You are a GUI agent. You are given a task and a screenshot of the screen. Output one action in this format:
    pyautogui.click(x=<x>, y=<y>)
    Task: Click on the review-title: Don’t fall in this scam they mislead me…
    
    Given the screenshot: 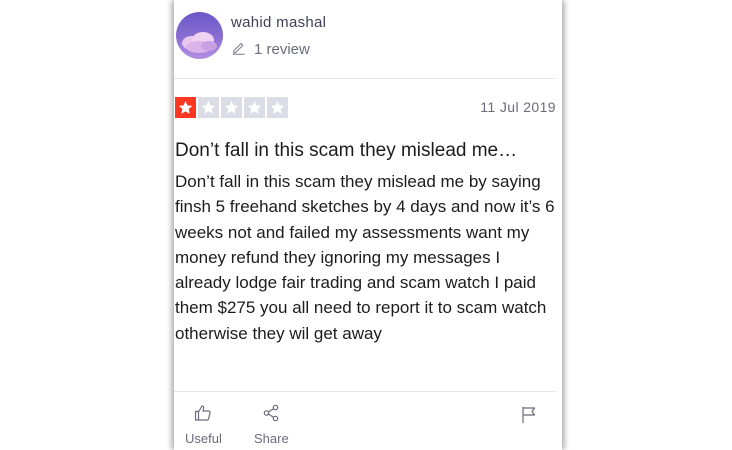 What is the action you would take?
    pyautogui.click(x=365, y=151)
    